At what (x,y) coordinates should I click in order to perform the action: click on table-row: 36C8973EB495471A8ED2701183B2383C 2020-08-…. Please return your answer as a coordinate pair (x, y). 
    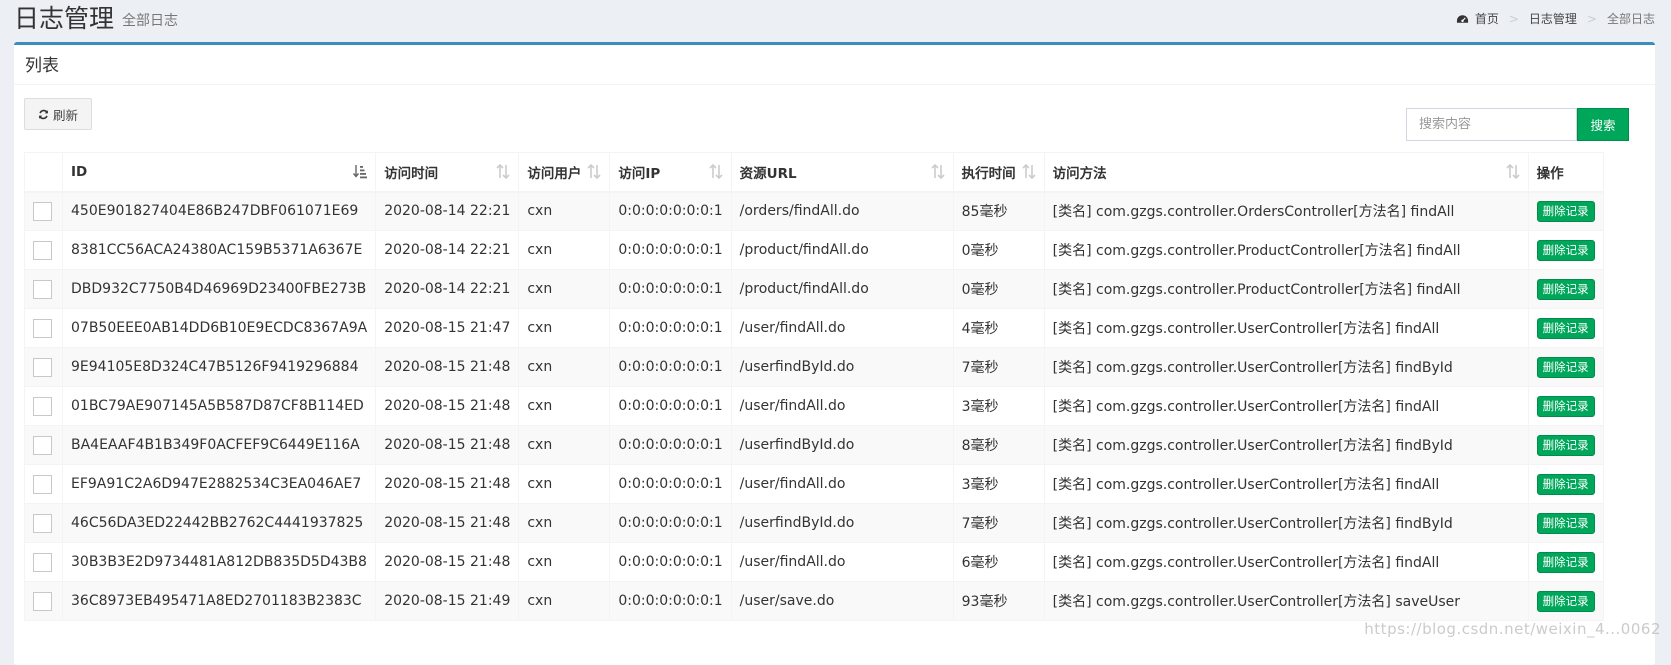
    Looking at the image, I should click on (814, 601).